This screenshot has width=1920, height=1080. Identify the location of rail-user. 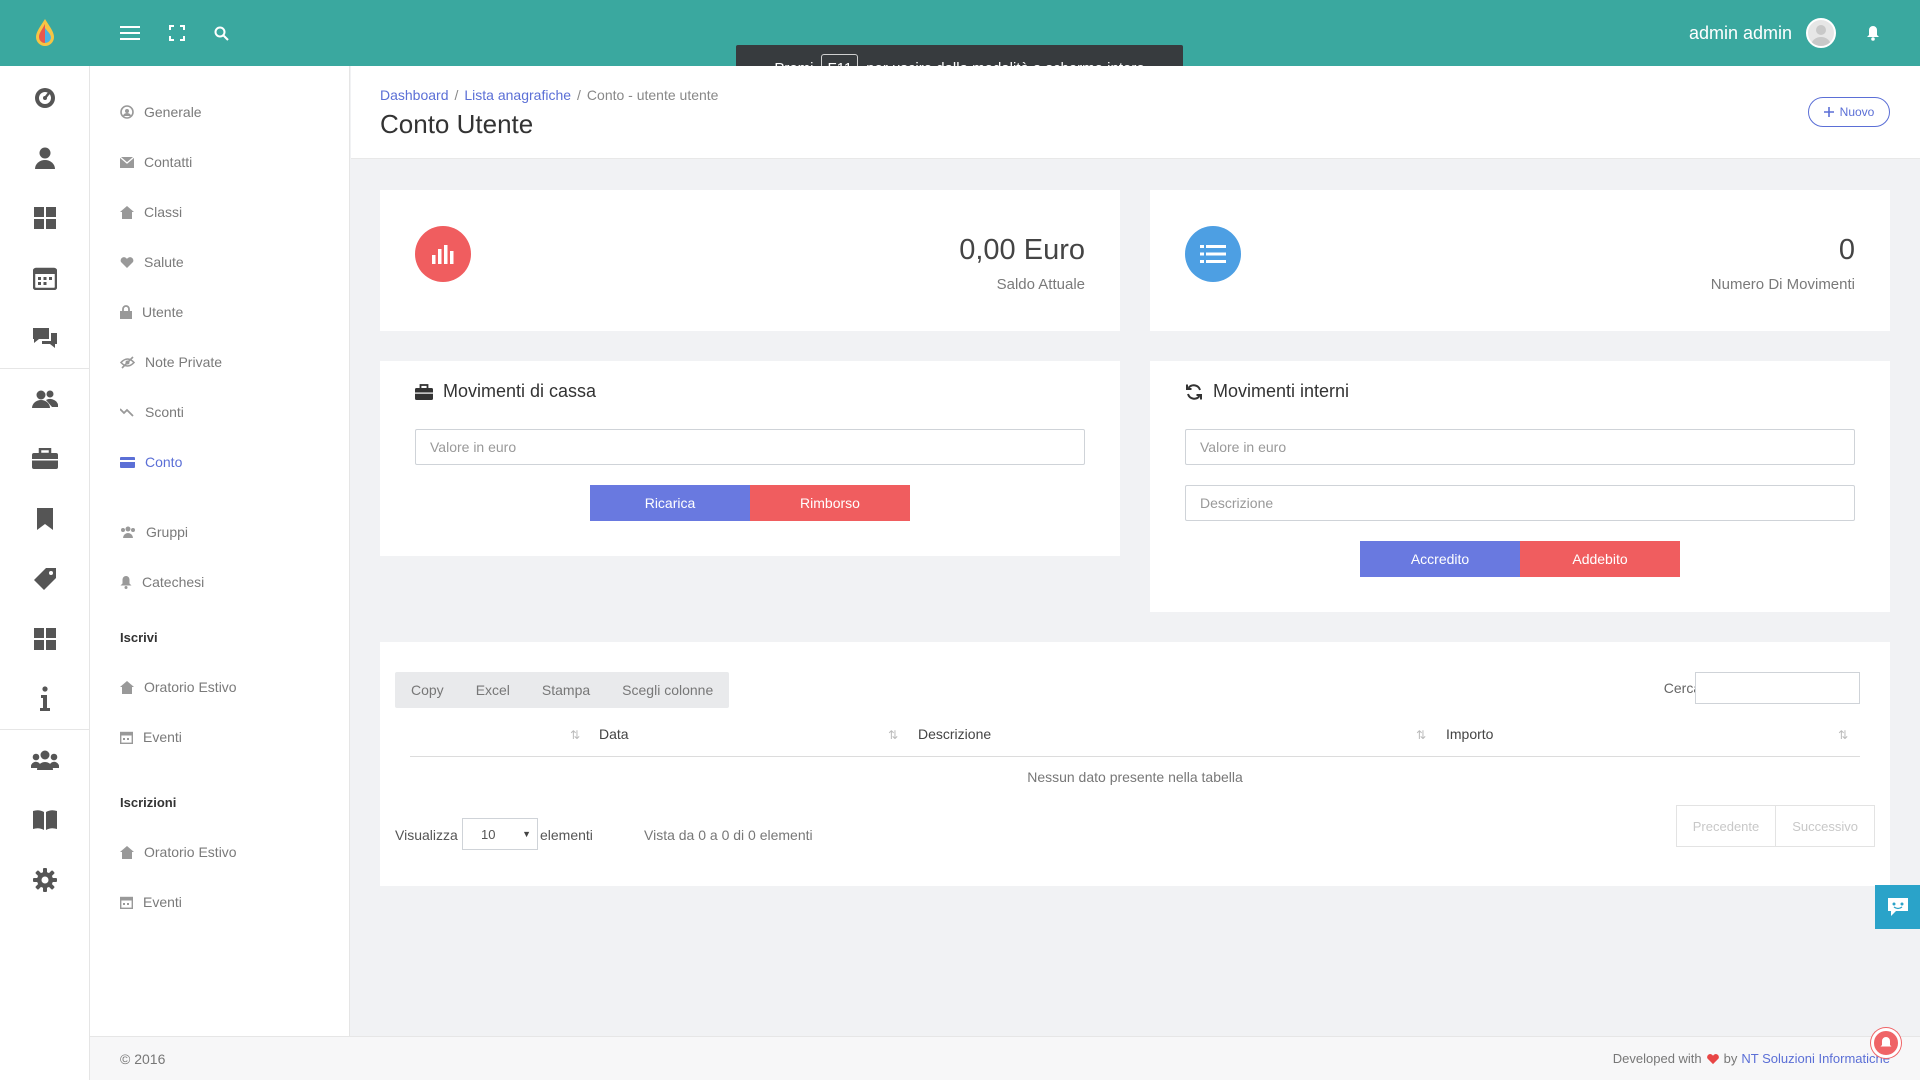
(45, 158).